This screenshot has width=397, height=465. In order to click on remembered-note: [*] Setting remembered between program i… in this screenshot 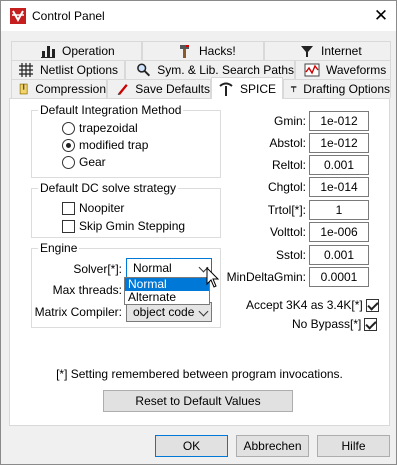, I will do `click(199, 374)`.